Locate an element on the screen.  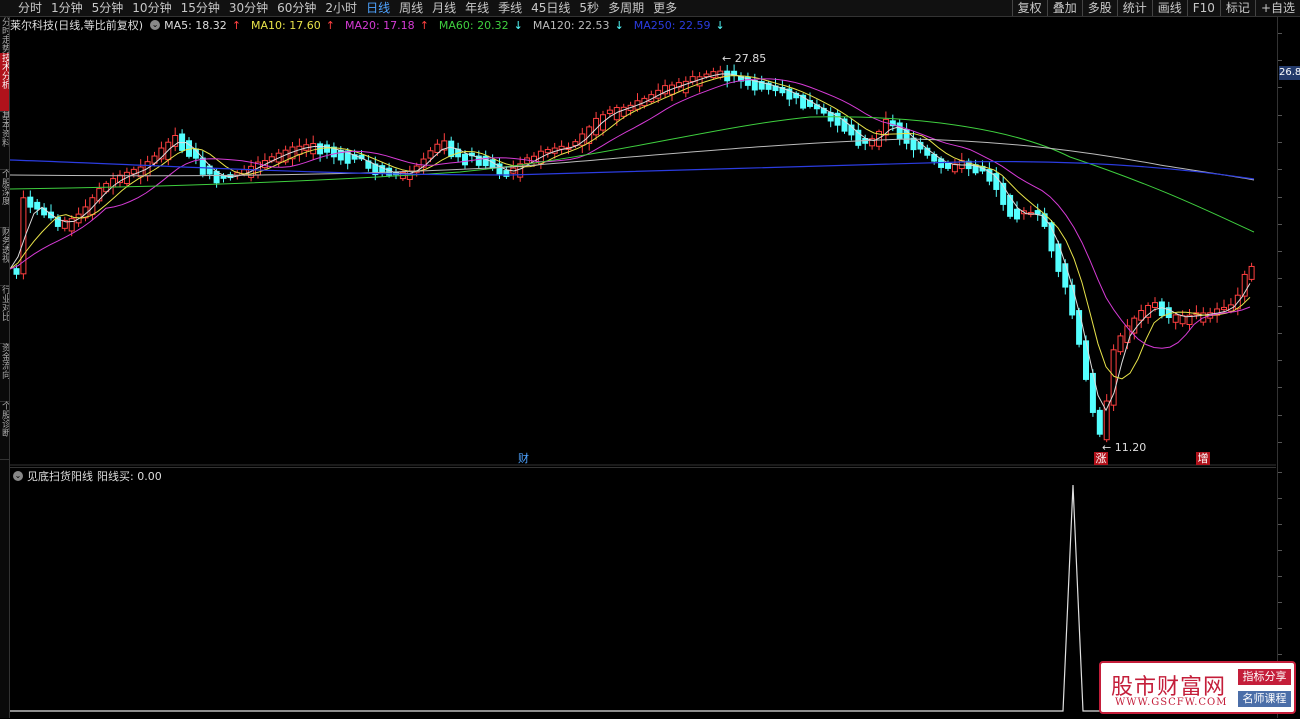
side-tab: 资金流向 is located at coordinates (4, 372).